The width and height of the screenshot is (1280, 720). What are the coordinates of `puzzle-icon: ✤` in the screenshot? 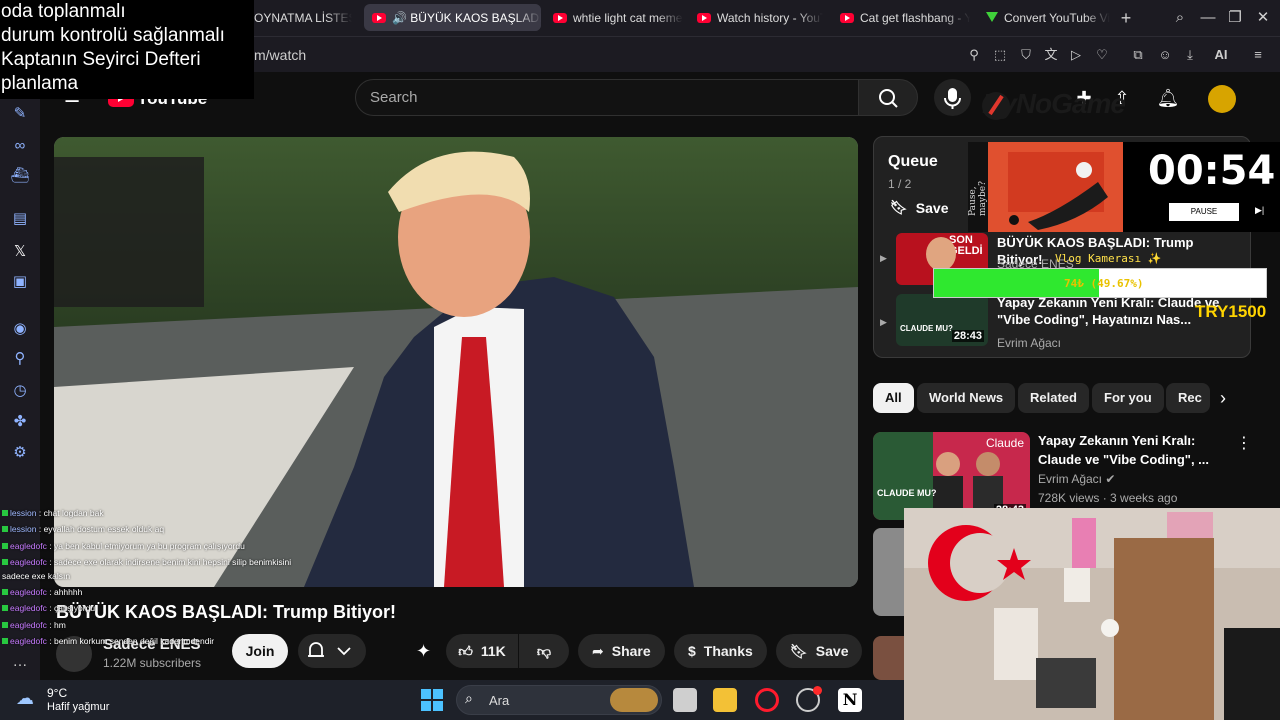 It's located at (20, 422).